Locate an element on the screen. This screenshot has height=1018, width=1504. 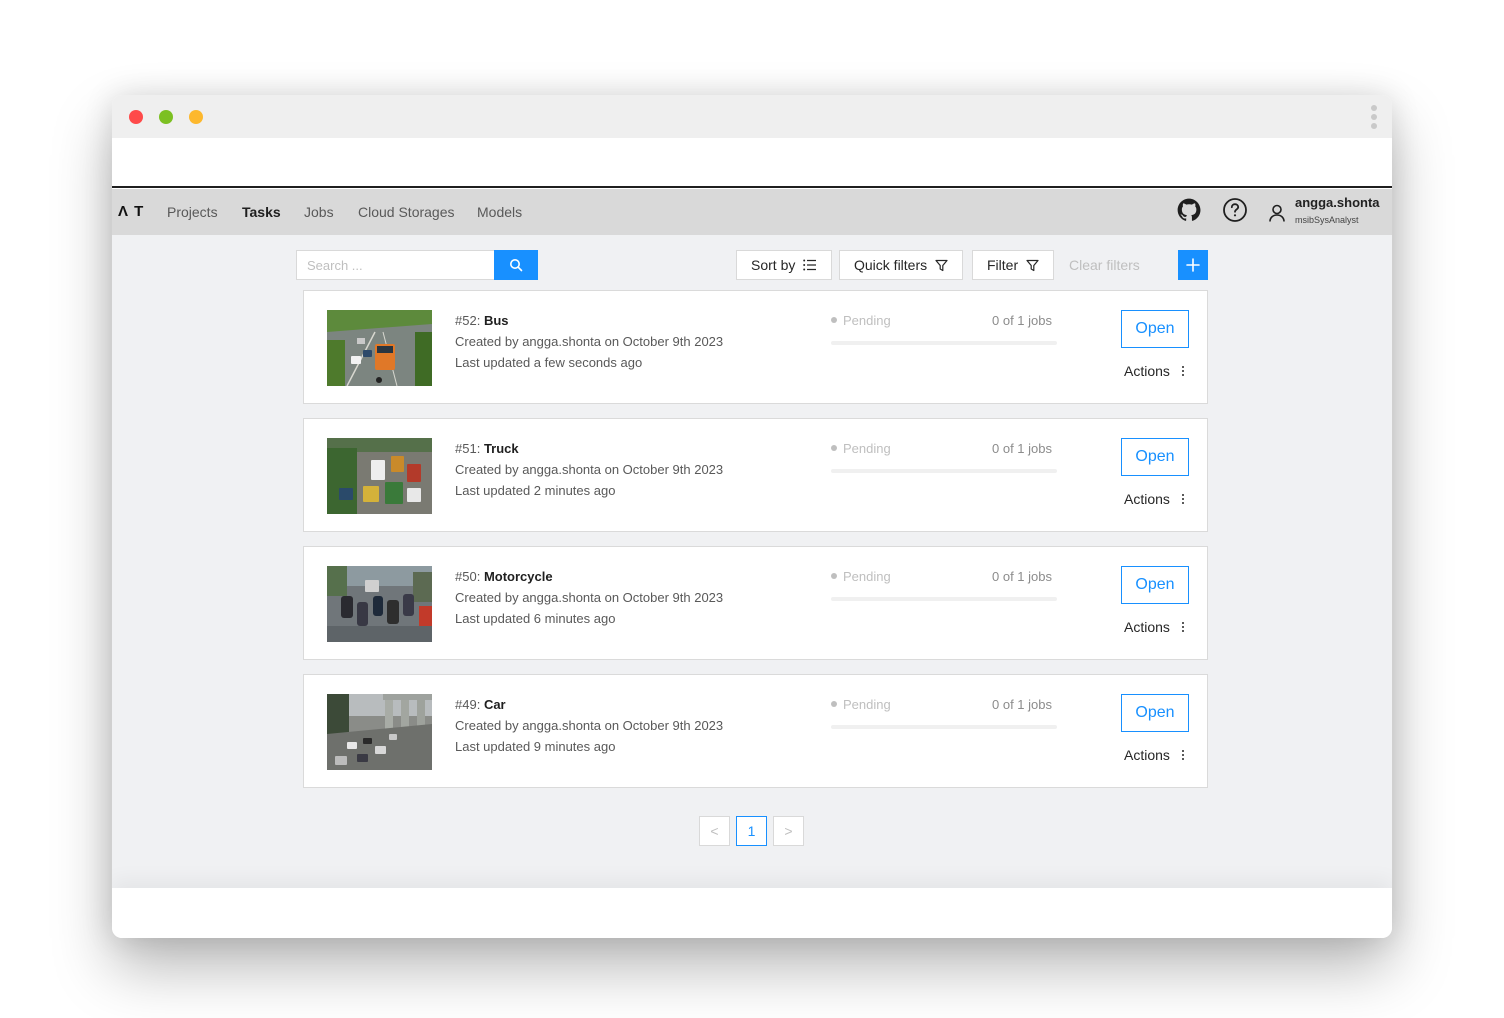
filter-label: Filter is located at coordinates (1003, 265).